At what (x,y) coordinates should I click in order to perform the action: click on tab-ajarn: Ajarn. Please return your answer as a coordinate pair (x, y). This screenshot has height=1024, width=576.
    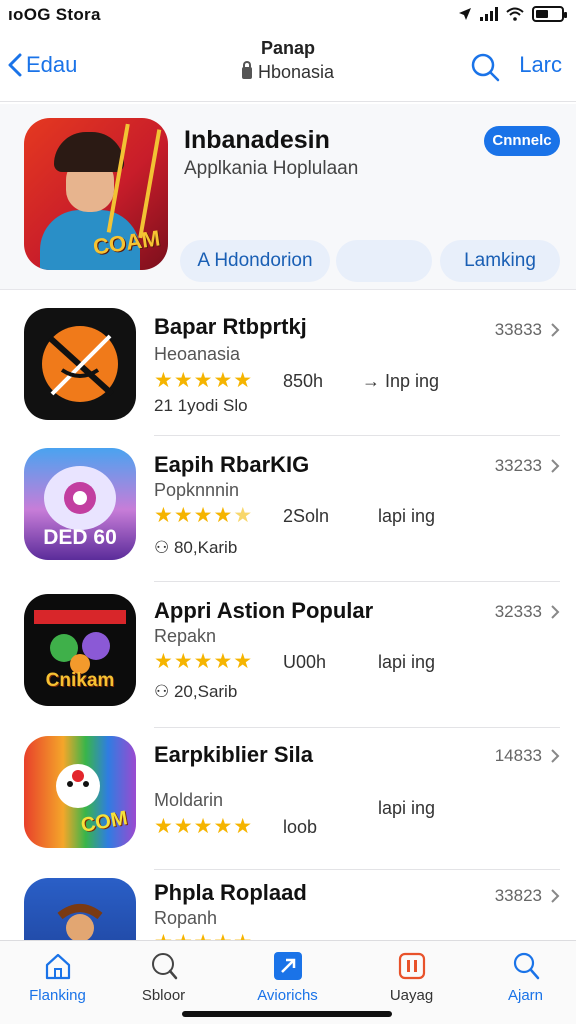
    Looking at the image, I should click on (522, 975).